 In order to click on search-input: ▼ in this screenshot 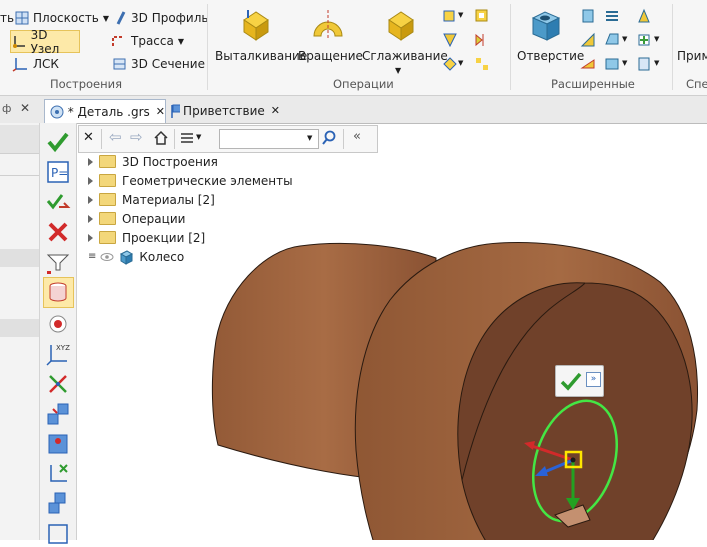, I will do `click(269, 139)`.